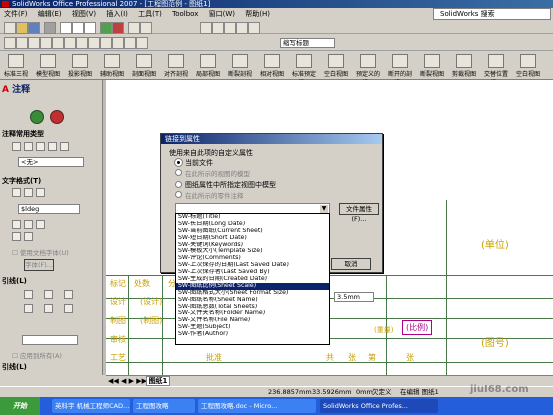 This screenshot has height=415, width=553. I want to click on tb-scale-value: (比例), so click(417, 327).